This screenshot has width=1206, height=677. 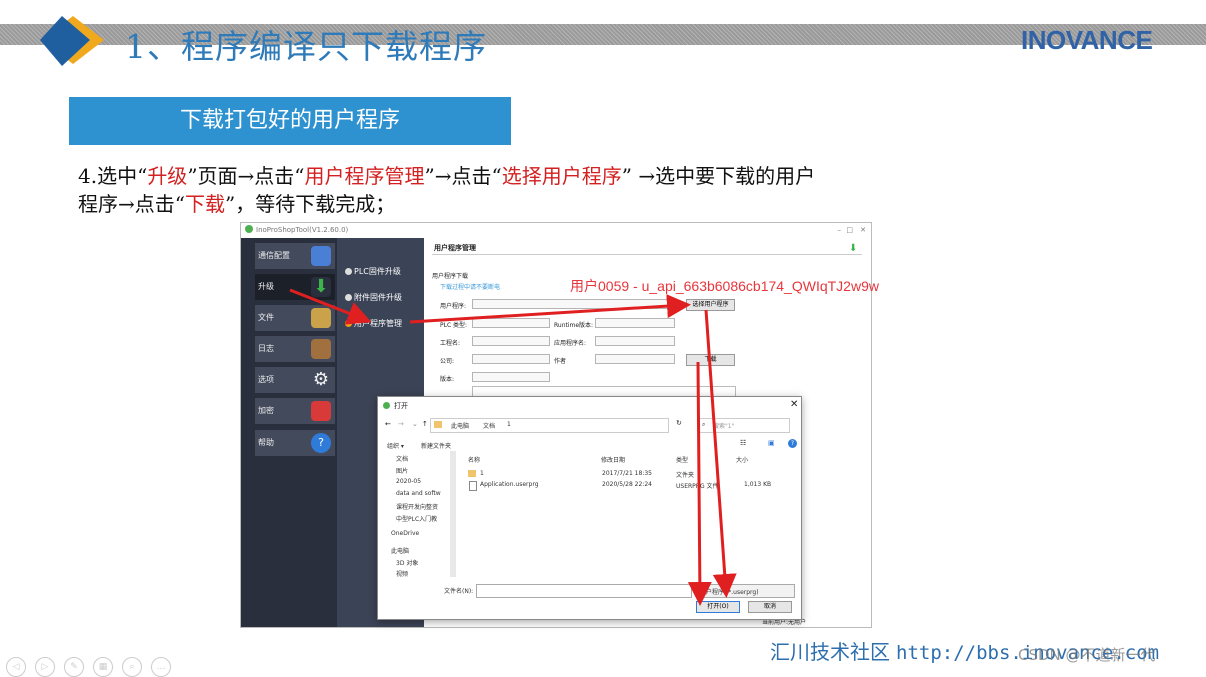 What do you see at coordinates (724, 286) in the screenshot?
I see `watermark: 用户0059 - u_api_663b6086cb174_QWIqTJ2w9w` at bounding box center [724, 286].